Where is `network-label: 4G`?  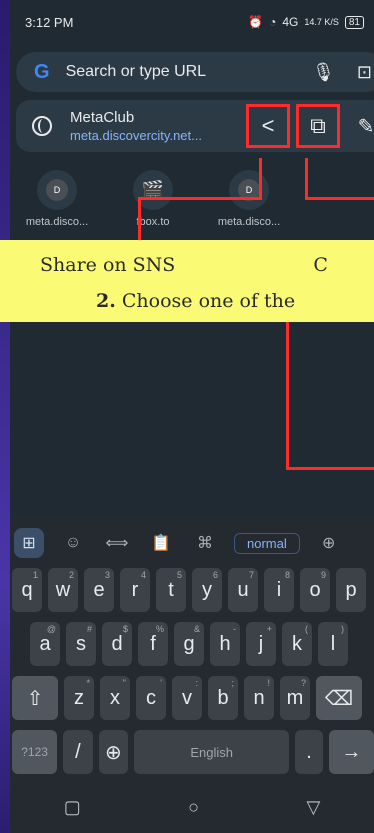
network-label: 4G is located at coordinates (290, 22).